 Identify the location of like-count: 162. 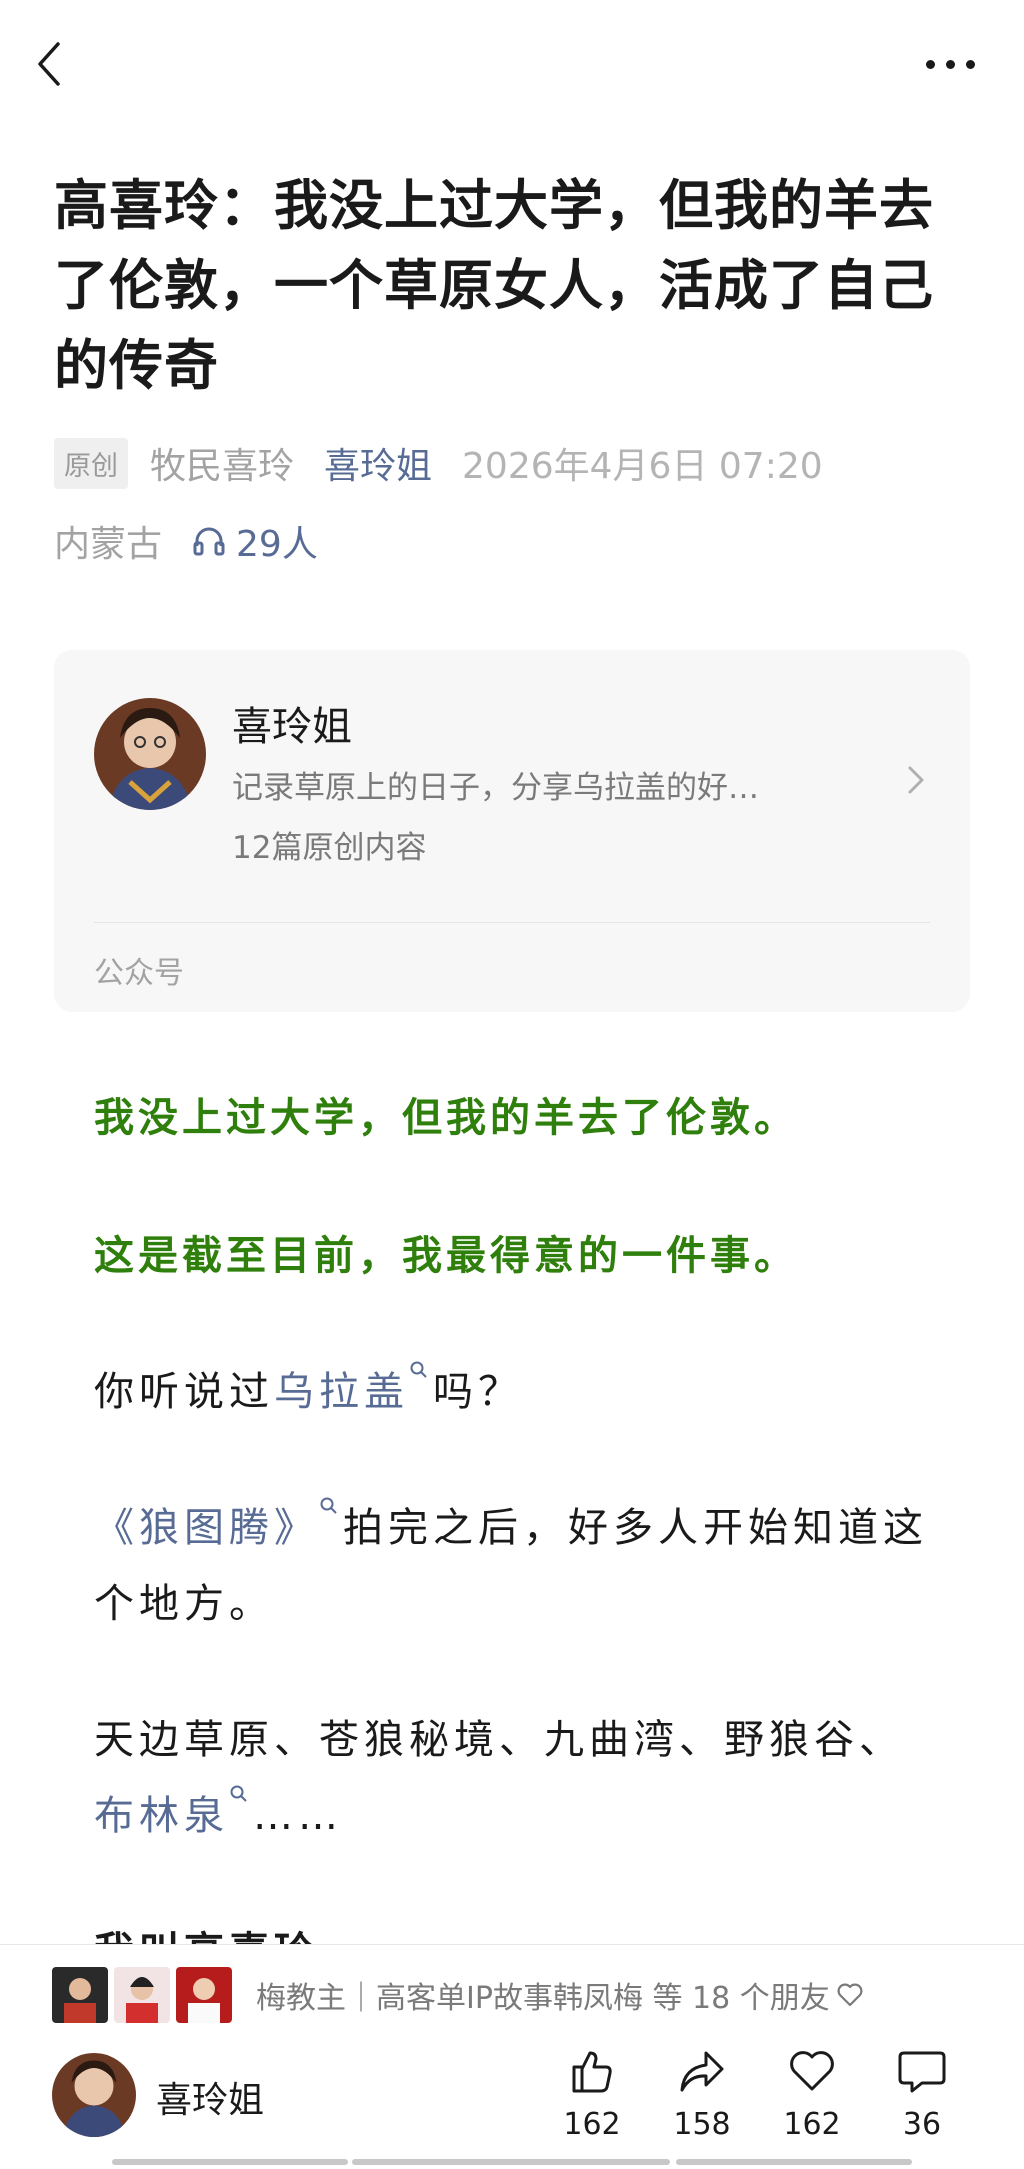
(592, 2124).